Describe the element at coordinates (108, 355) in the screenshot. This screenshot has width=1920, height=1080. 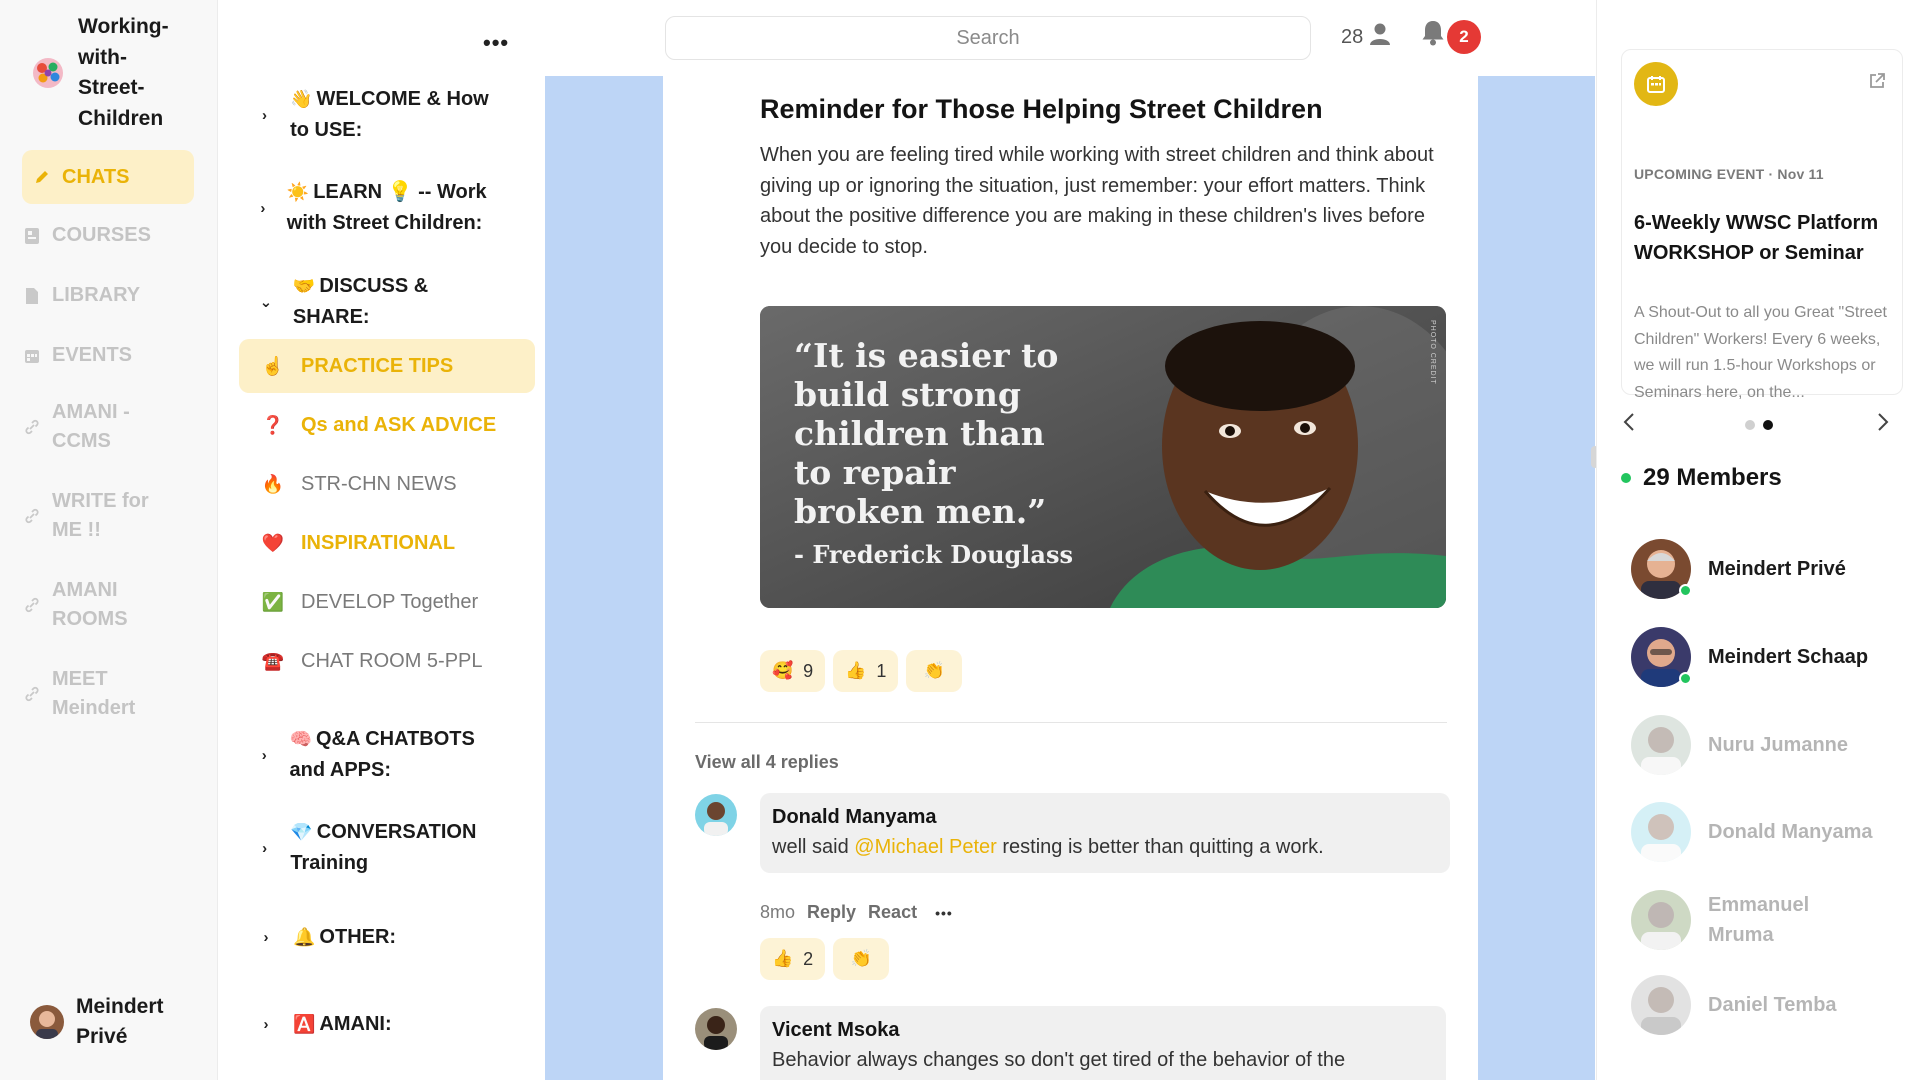
I see `nav-events: EVENTS` at that location.